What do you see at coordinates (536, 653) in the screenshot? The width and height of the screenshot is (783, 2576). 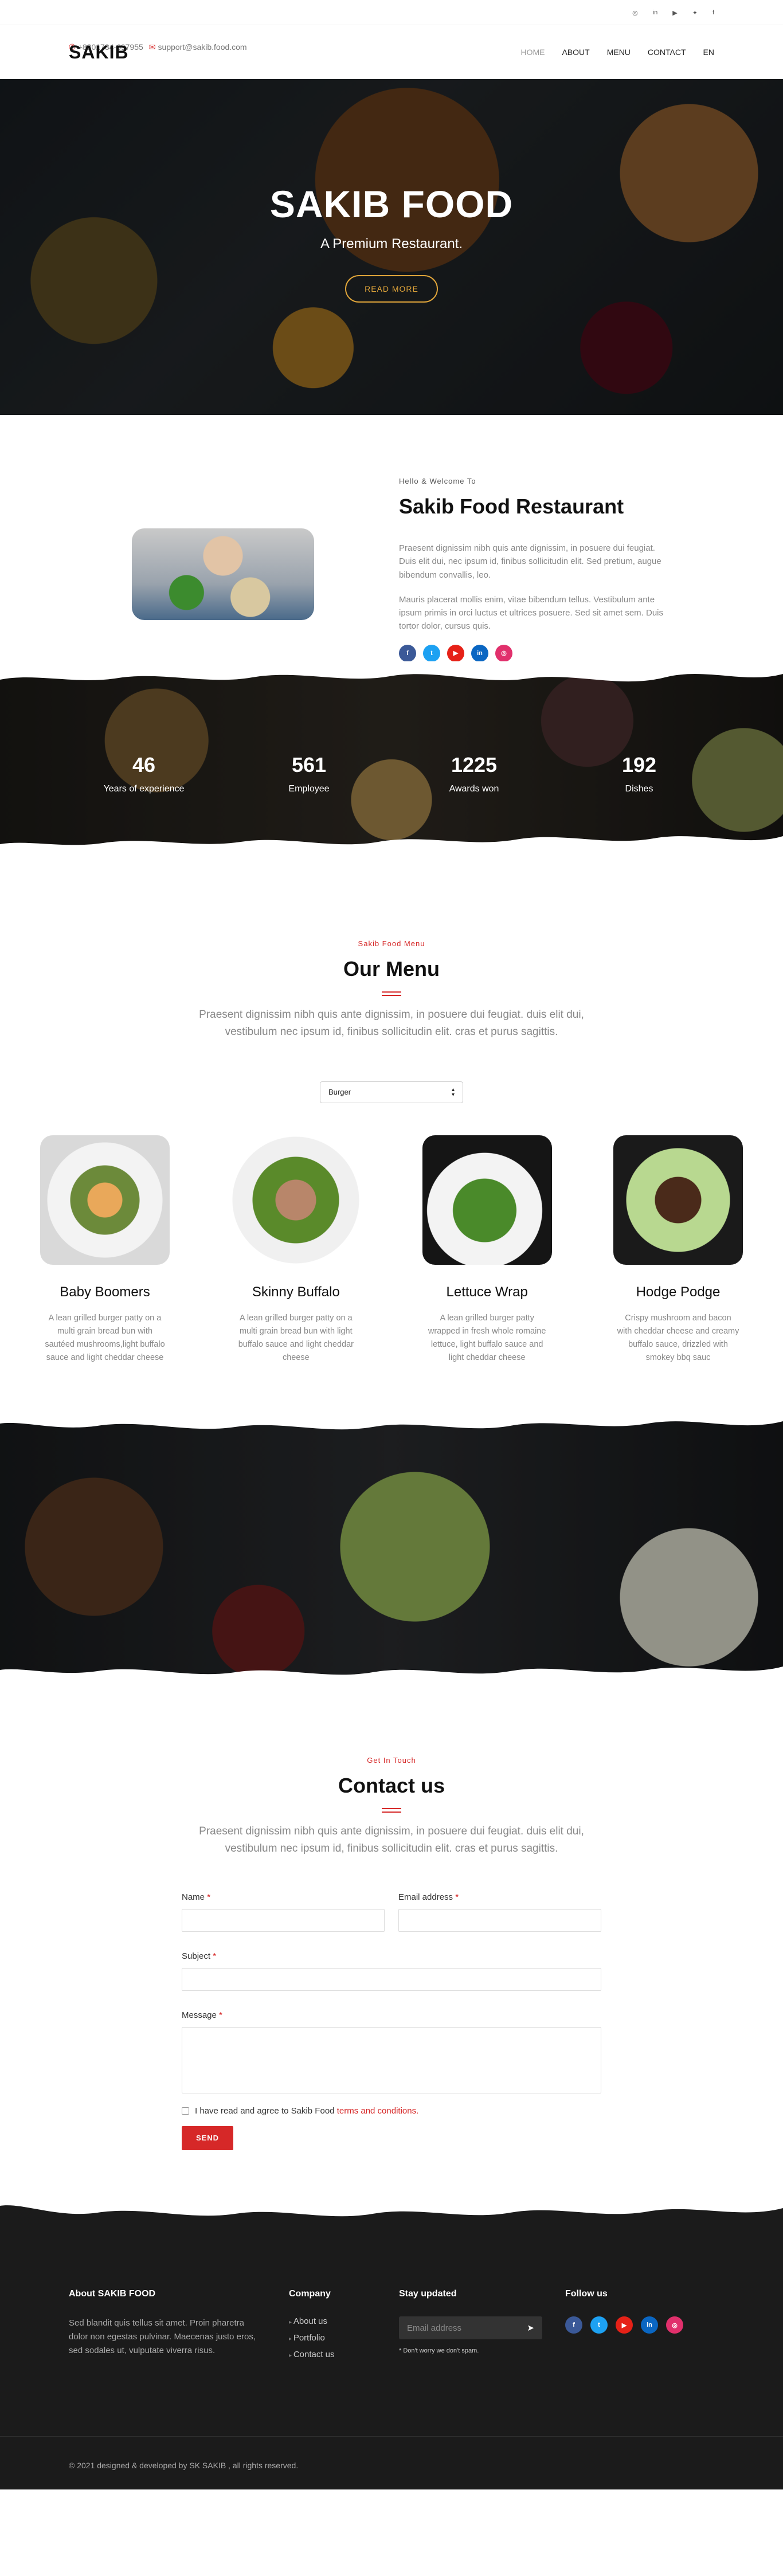 I see `about-social-links: f t ▶ in ◎` at bounding box center [536, 653].